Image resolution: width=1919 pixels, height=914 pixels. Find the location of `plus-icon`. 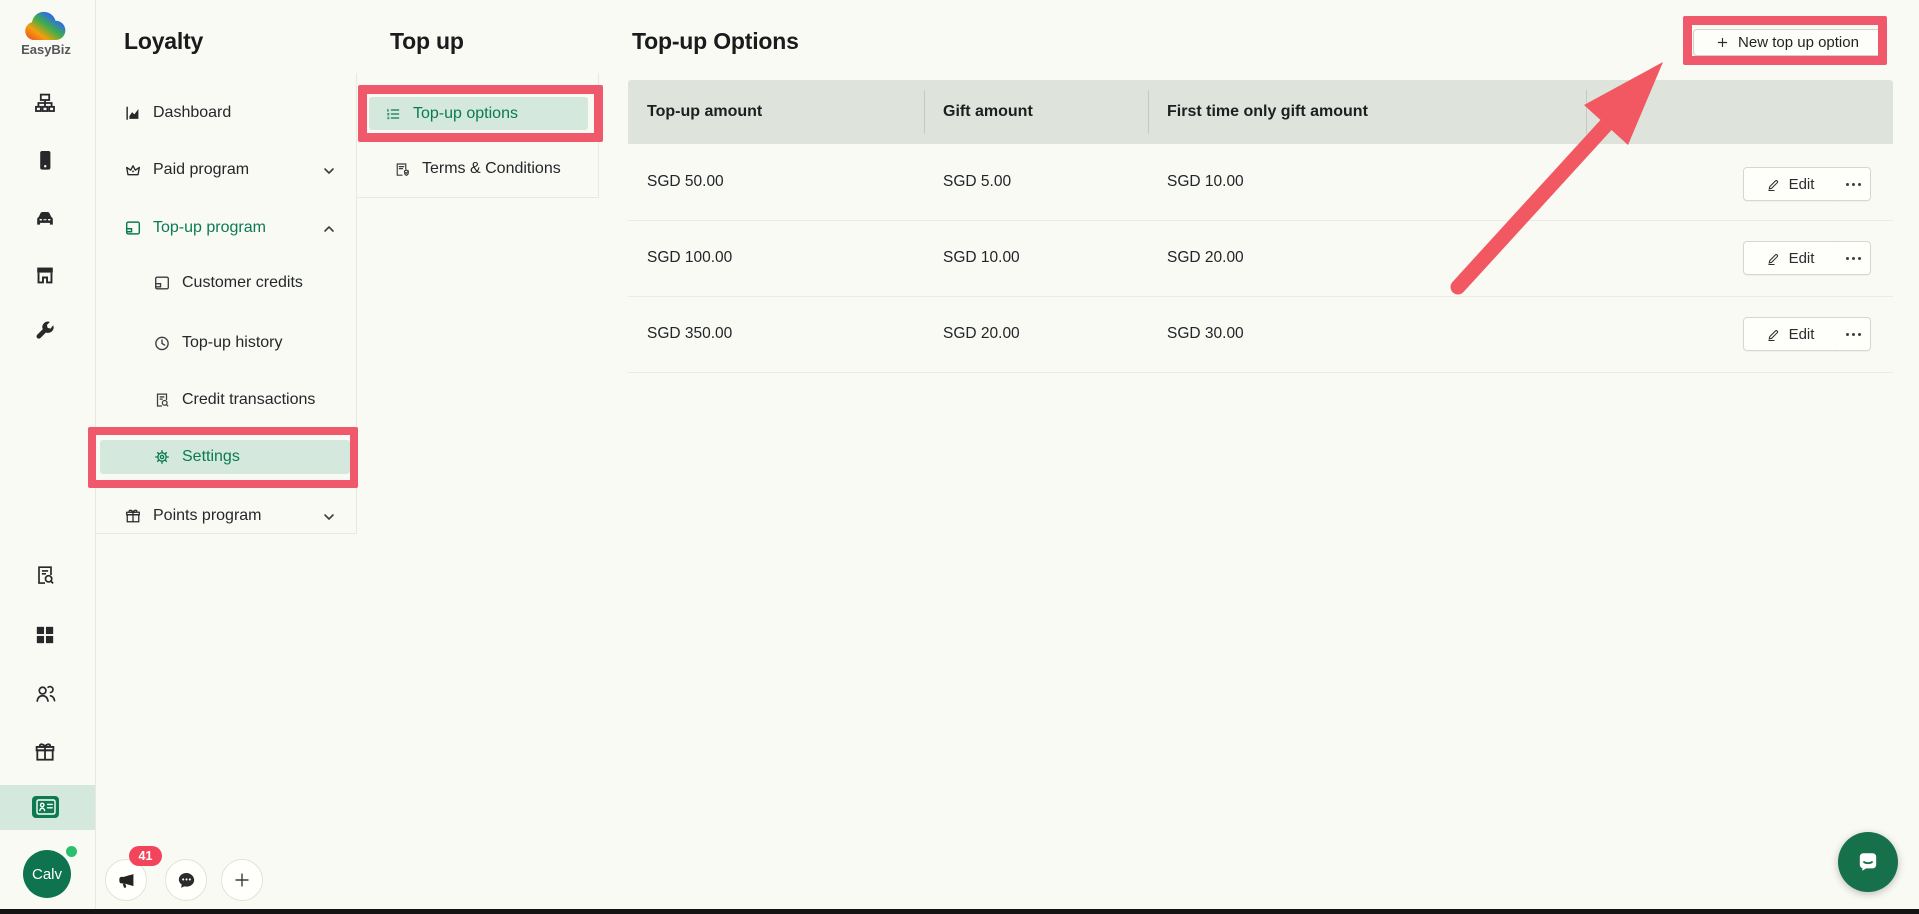

plus-icon is located at coordinates (242, 880).